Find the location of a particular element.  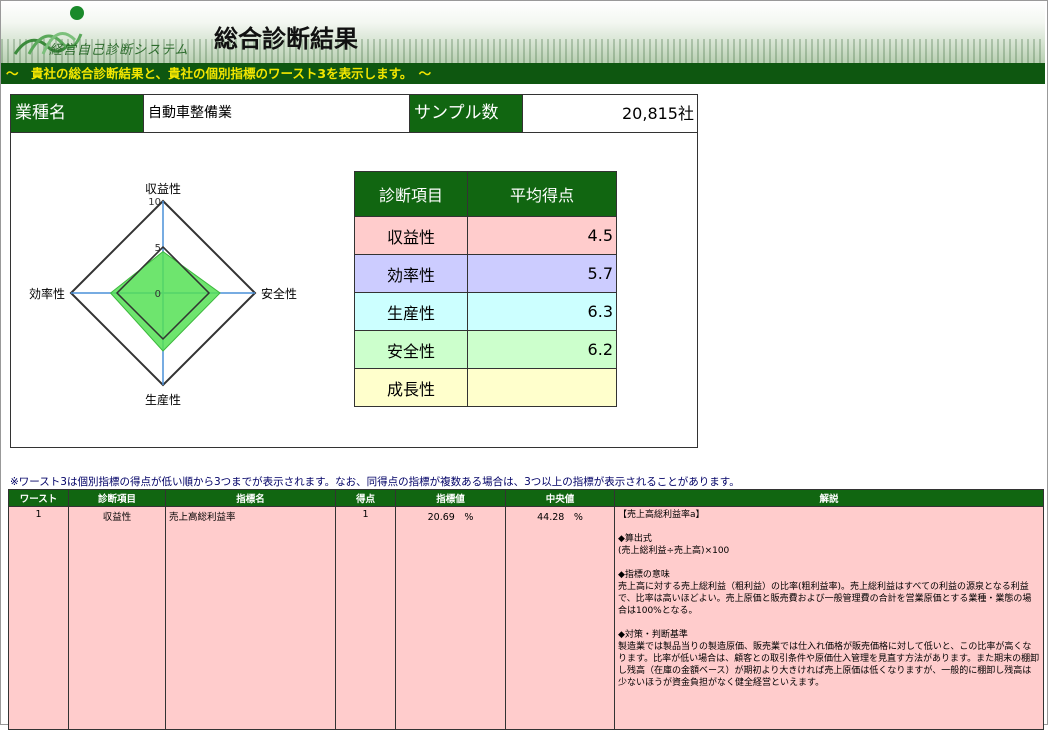

radar-axis-label: 生産性 is located at coordinates (163, 399).